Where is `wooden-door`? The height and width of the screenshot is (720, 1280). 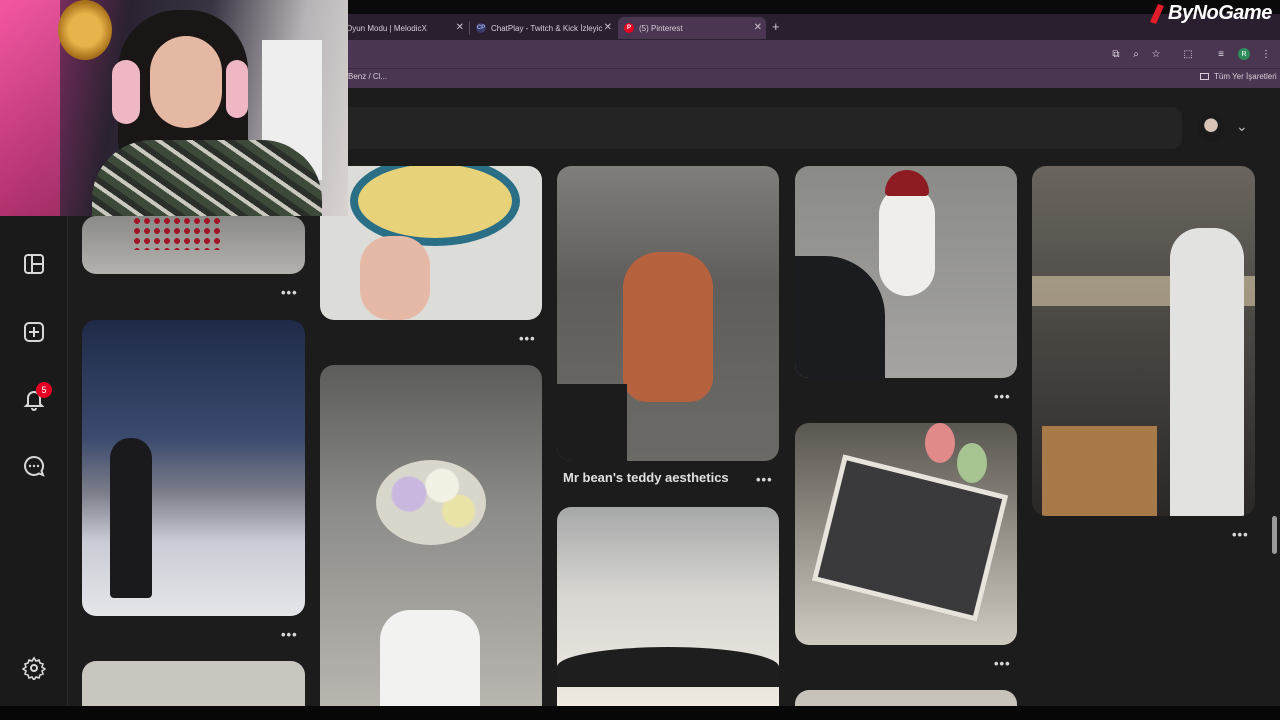 wooden-door is located at coordinates (1099, 471).